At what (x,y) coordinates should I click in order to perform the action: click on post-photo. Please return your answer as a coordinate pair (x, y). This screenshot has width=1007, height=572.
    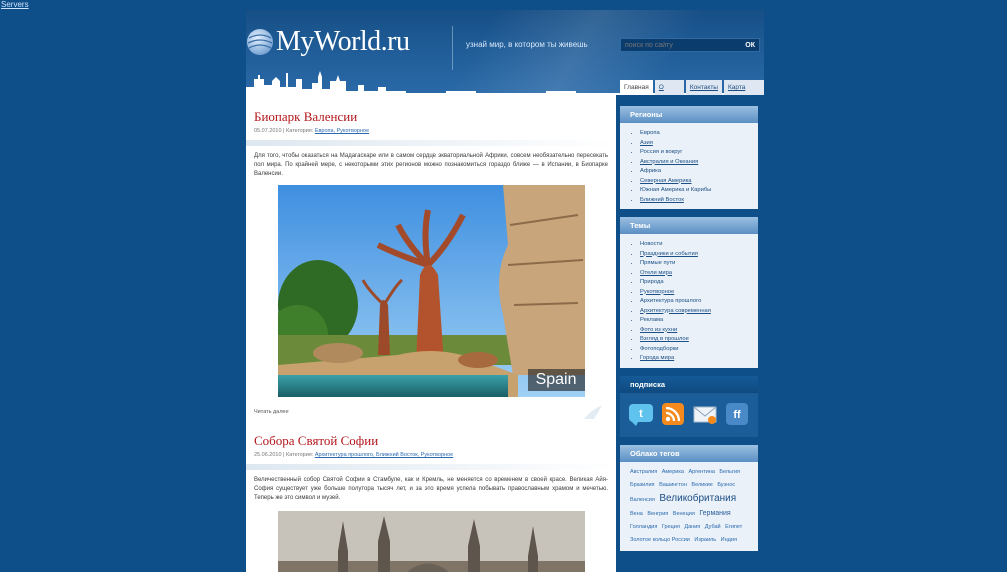
    Looking at the image, I should click on (431, 541).